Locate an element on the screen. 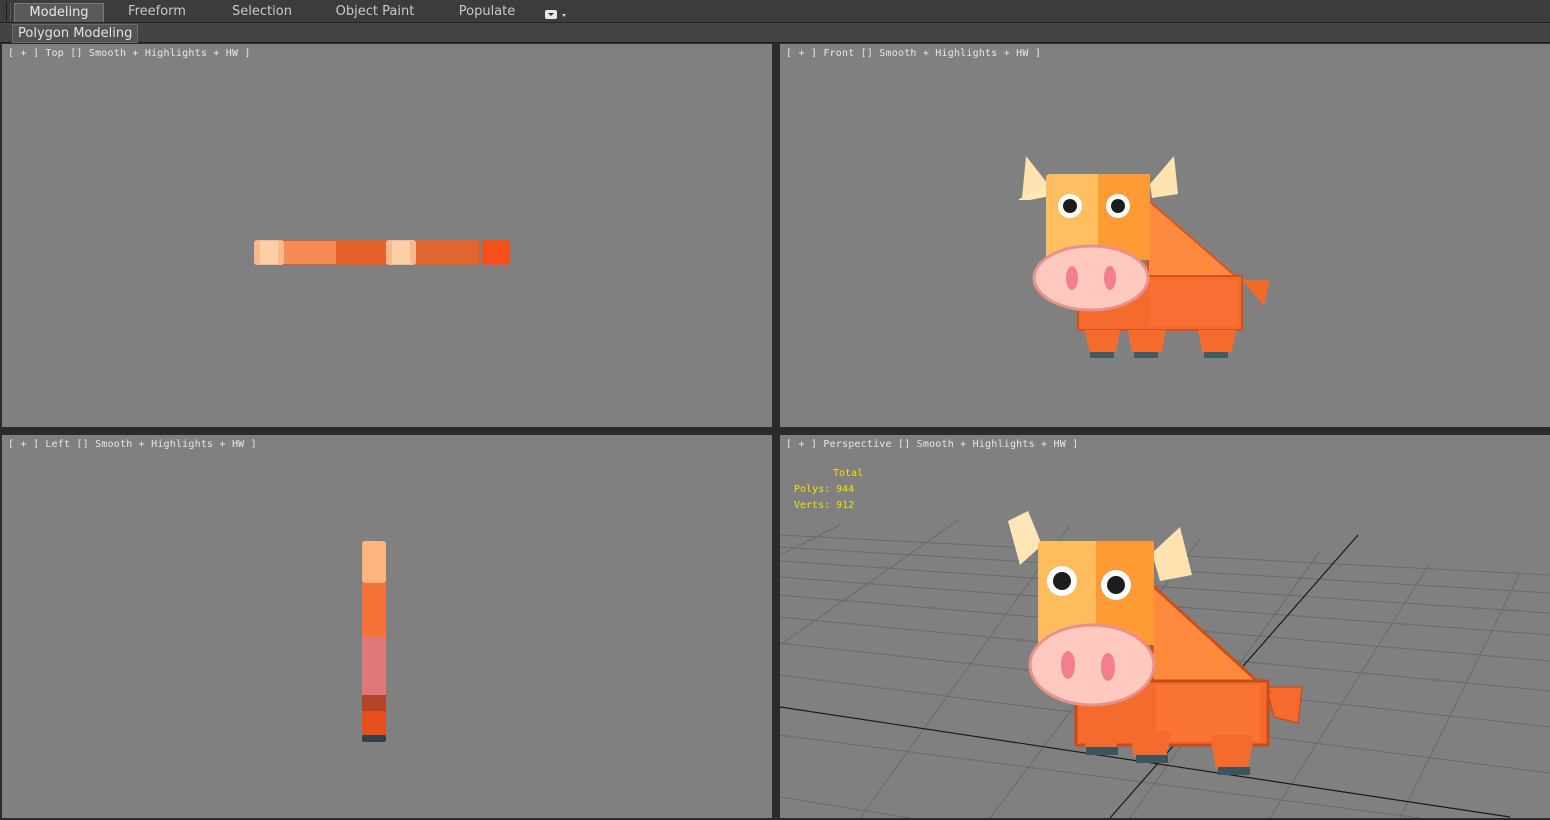  stats-polys: Polys: 944 is located at coordinates (824, 489).